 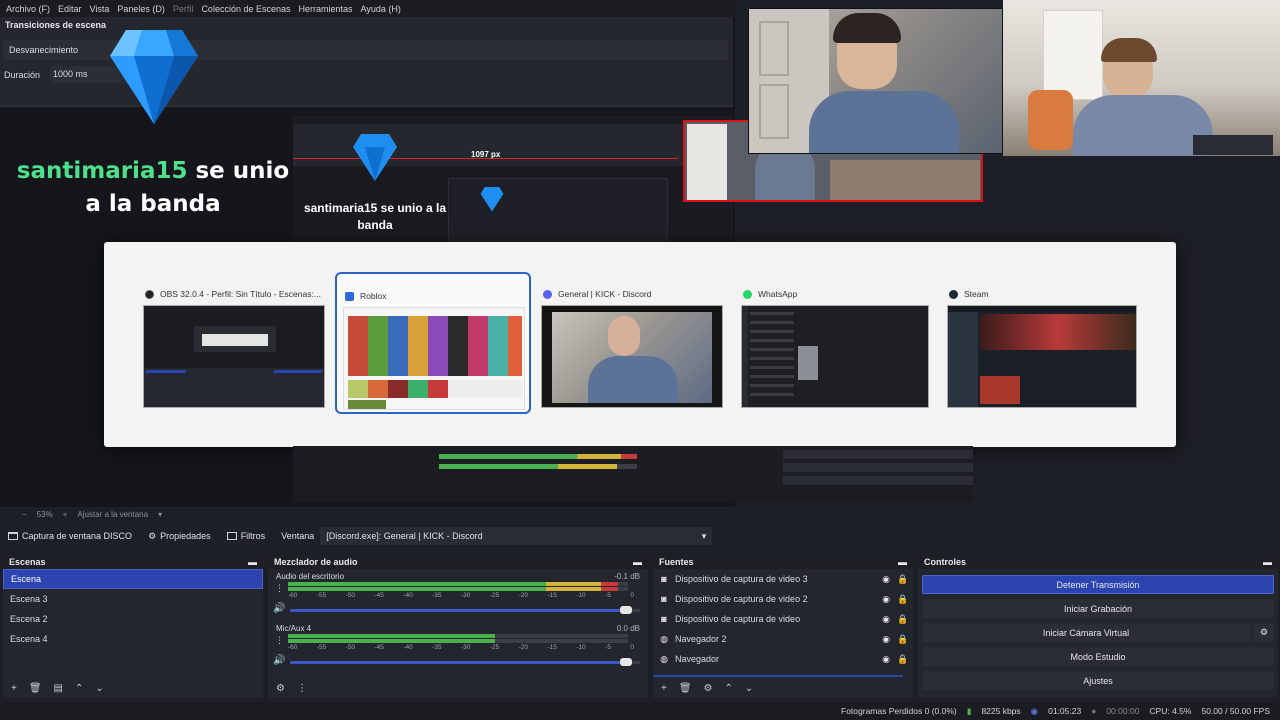 I want to click on scale-tick: -5, so click(x=608, y=595).